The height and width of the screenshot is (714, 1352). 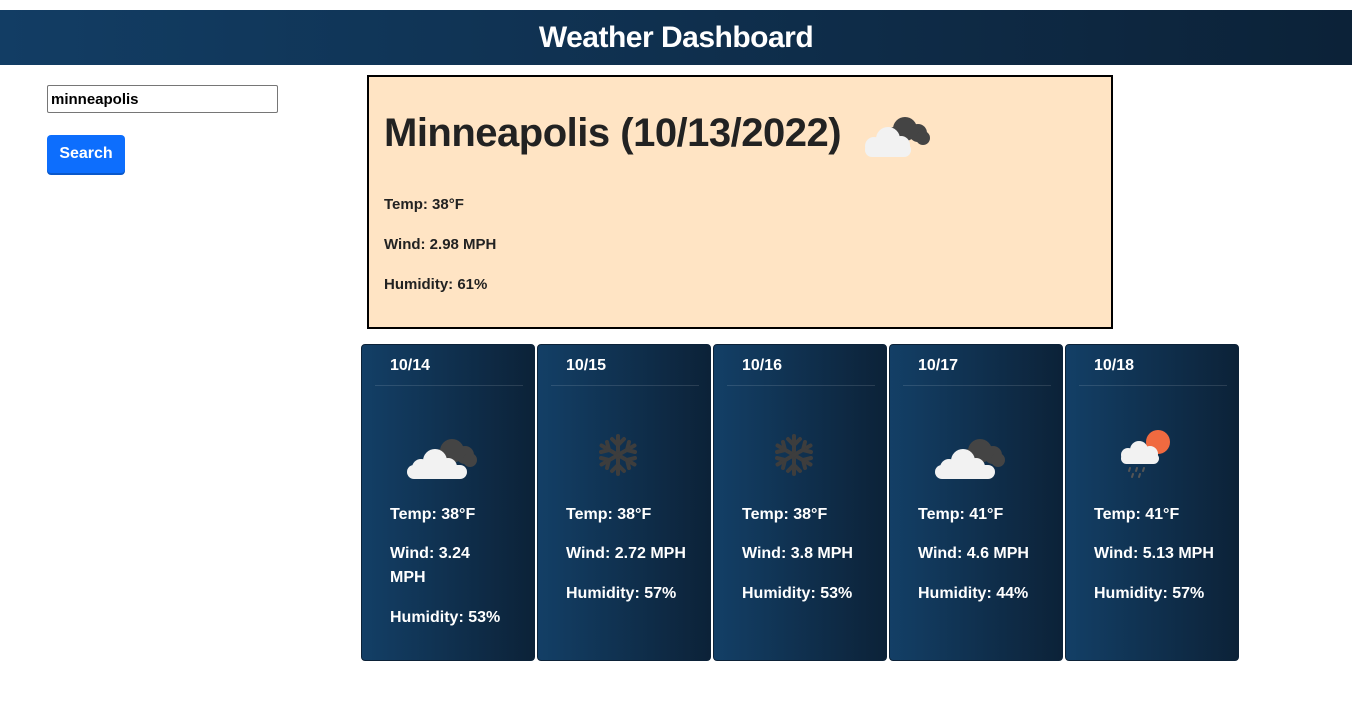 What do you see at coordinates (162, 99) in the screenshot?
I see `city-search-input` at bounding box center [162, 99].